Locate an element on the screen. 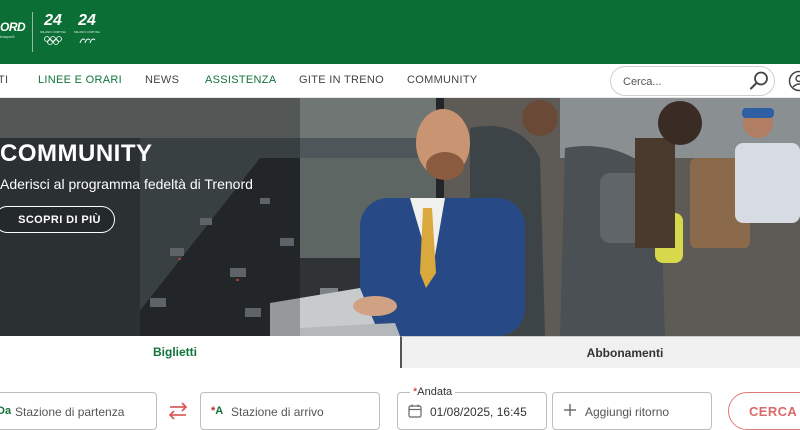 The image size is (800, 430). nav-item-biglietti: TI is located at coordinates (4, 80).